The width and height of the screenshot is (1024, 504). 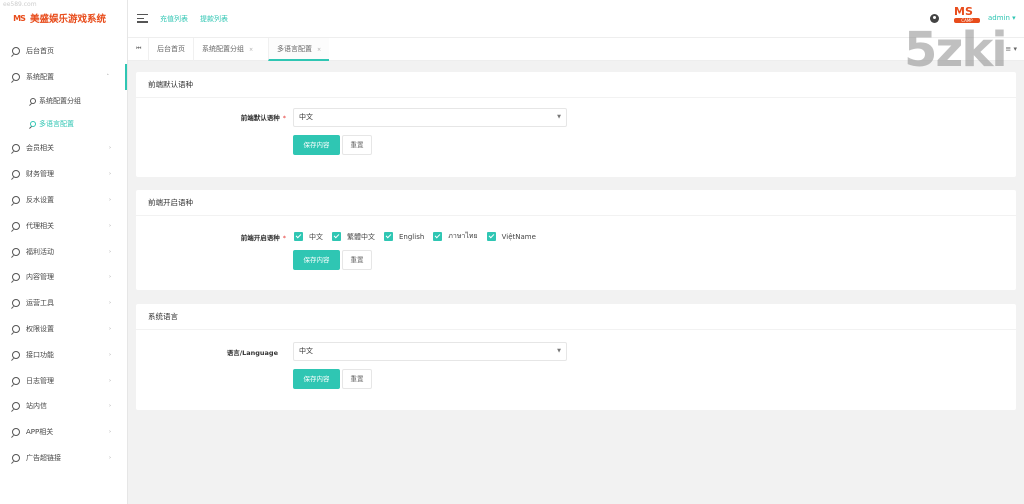 What do you see at coordinates (63, 381) in the screenshot?
I see `sidebar-item-logs: 日志管理 ›` at bounding box center [63, 381].